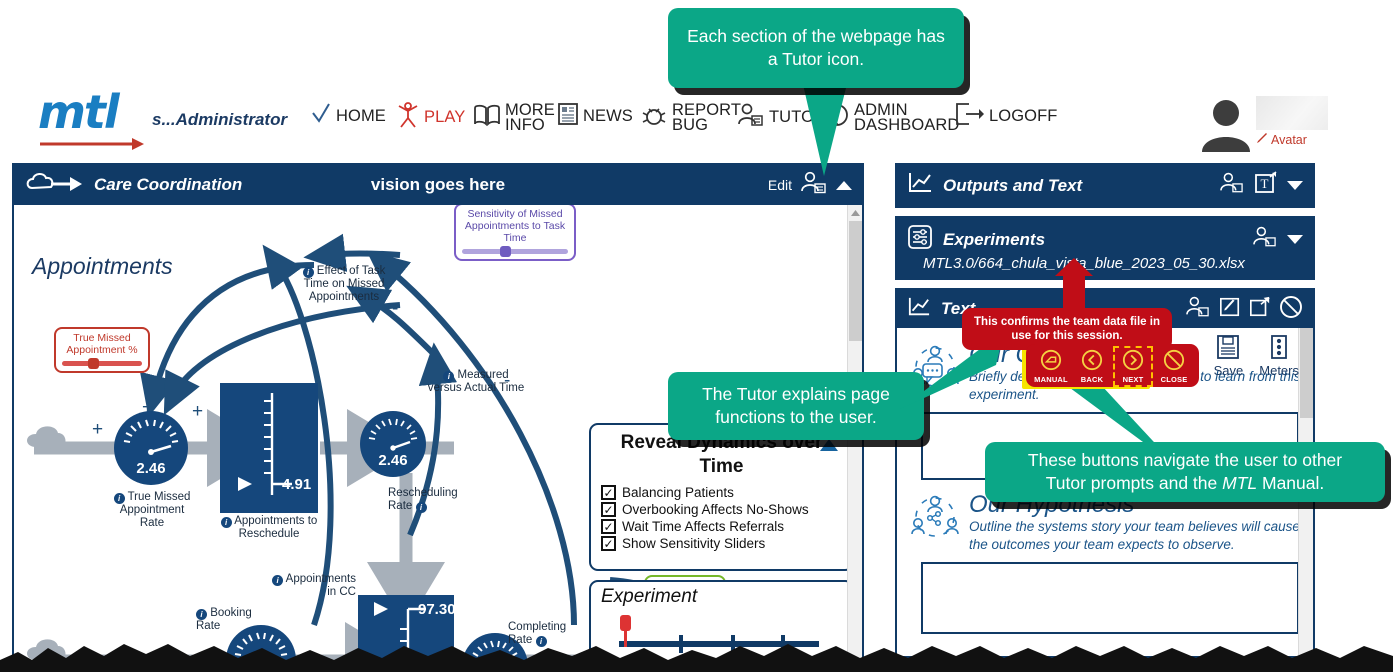  What do you see at coordinates (102, 344) in the screenshot?
I see `slider-label: True Missed Appointment %` at bounding box center [102, 344].